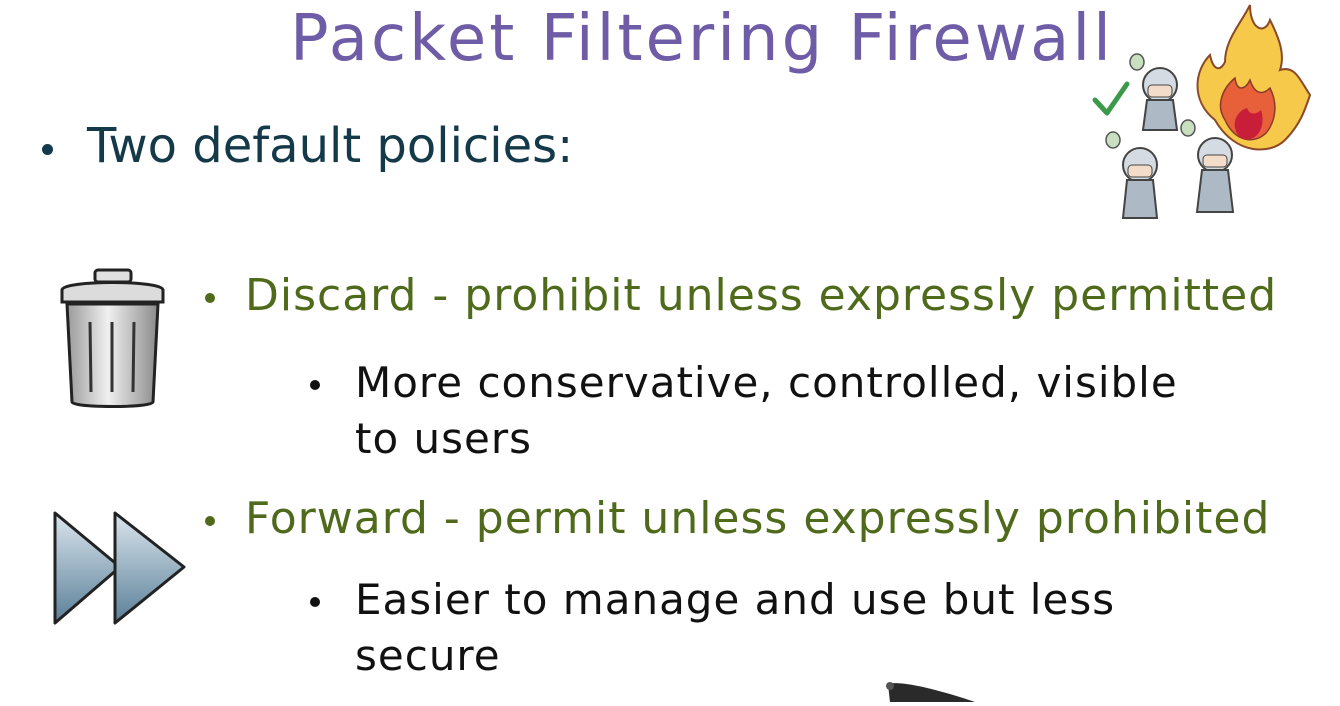  What do you see at coordinates (120, 567) in the screenshot?
I see `fast-forward-icon` at bounding box center [120, 567].